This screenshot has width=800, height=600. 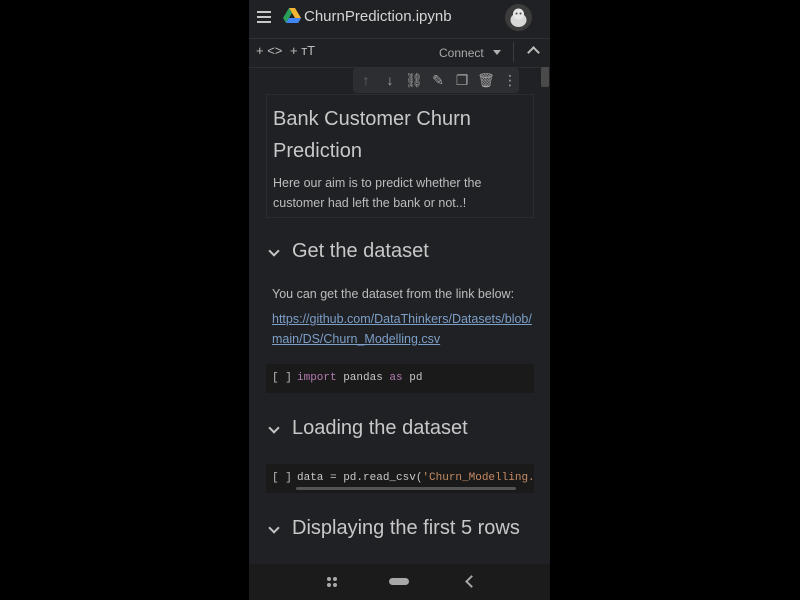 What do you see at coordinates (412, 378) in the screenshot?
I see `code-token: pd` at bounding box center [412, 378].